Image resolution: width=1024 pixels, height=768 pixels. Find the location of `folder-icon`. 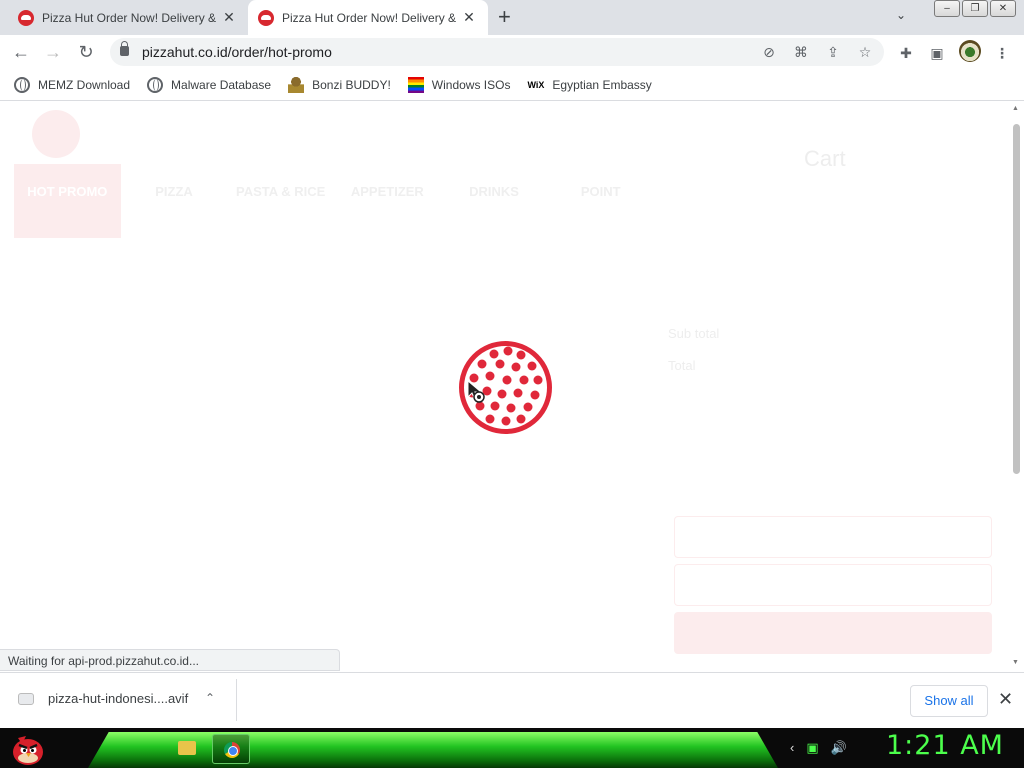

folder-icon is located at coordinates (187, 748).